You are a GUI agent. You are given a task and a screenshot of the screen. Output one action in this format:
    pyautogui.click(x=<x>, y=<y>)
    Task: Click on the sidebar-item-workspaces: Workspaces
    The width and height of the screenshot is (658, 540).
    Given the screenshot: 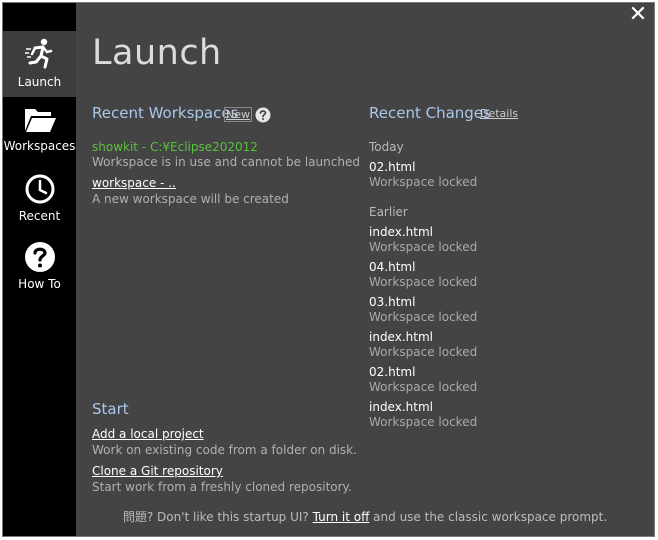 What is the action you would take?
    pyautogui.click(x=39, y=132)
    